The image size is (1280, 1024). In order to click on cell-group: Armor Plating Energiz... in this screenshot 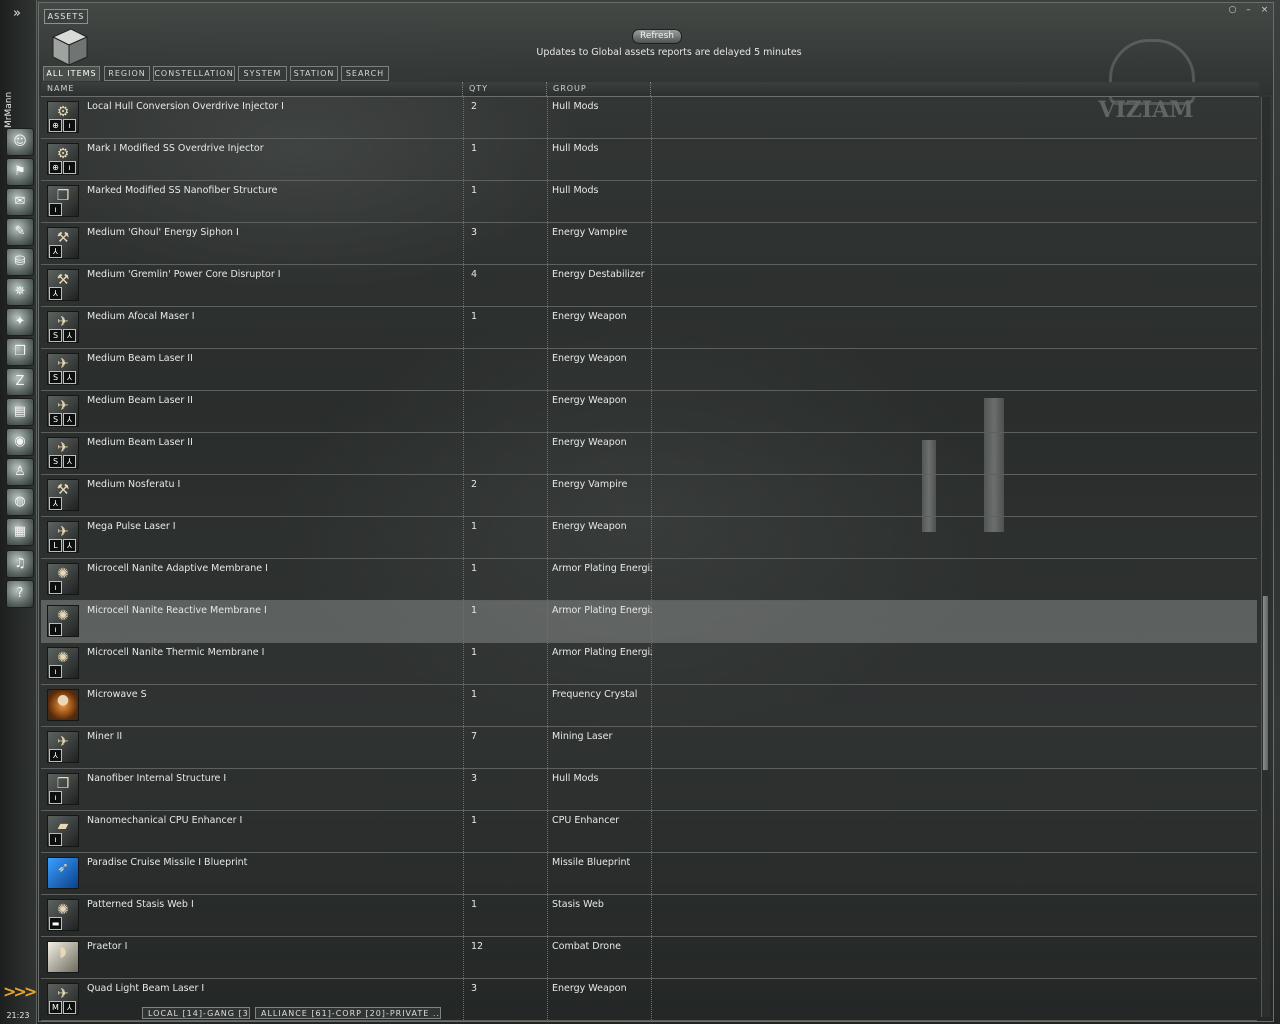, I will do `click(602, 652)`.